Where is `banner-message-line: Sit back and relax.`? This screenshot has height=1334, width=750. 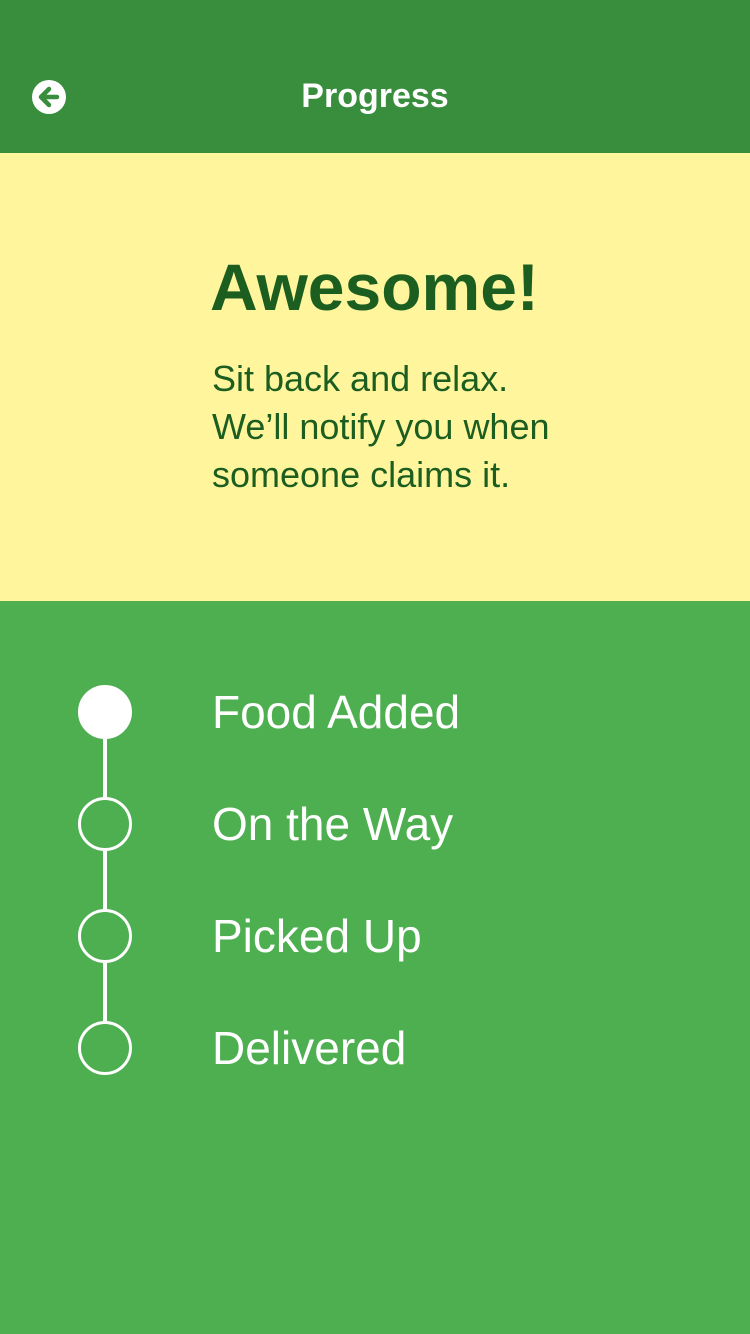 banner-message-line: Sit back and relax. is located at coordinates (360, 378).